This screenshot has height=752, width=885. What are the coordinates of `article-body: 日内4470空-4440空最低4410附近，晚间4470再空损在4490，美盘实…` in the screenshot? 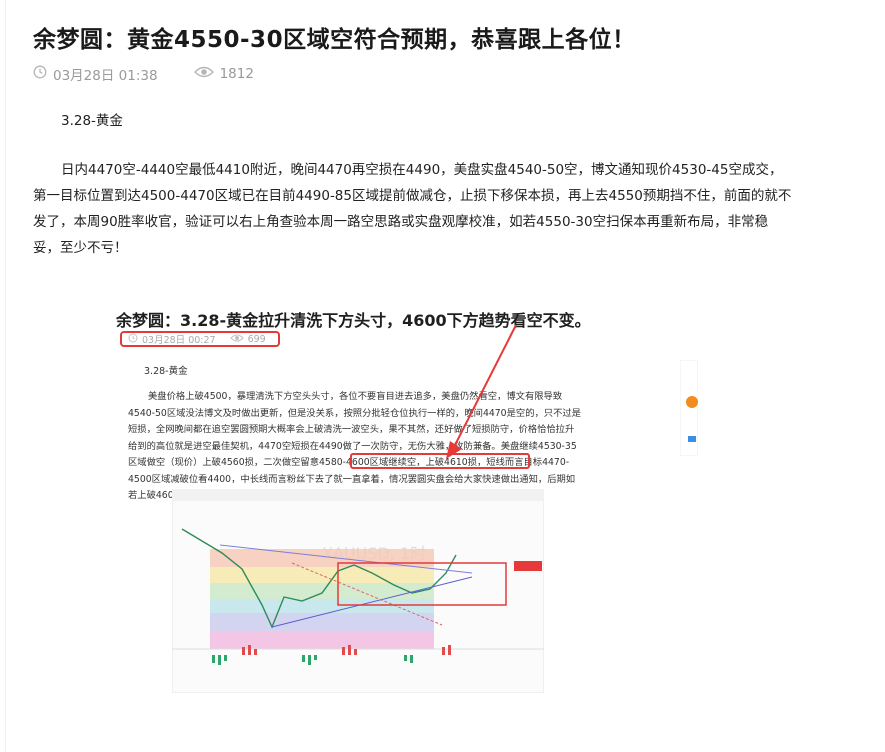 It's located at (412, 209).